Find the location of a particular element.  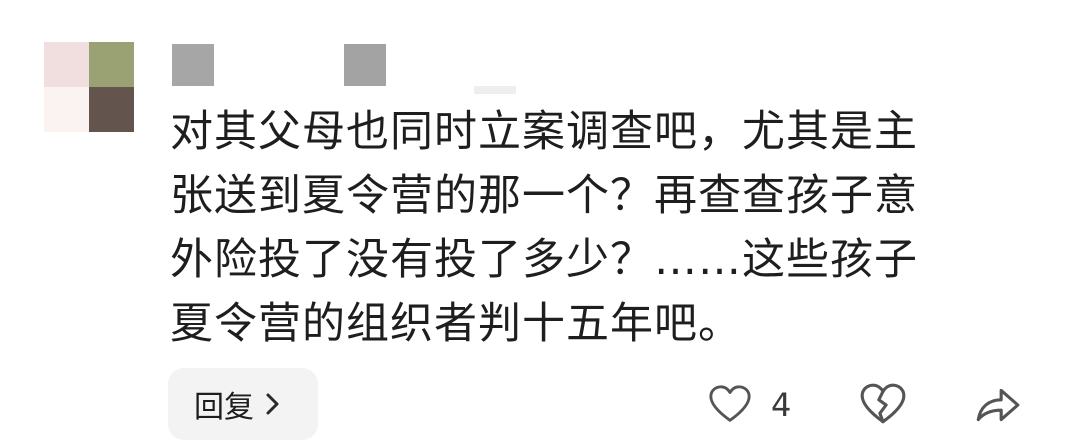

username-obscured is located at coordinates (352, 69).